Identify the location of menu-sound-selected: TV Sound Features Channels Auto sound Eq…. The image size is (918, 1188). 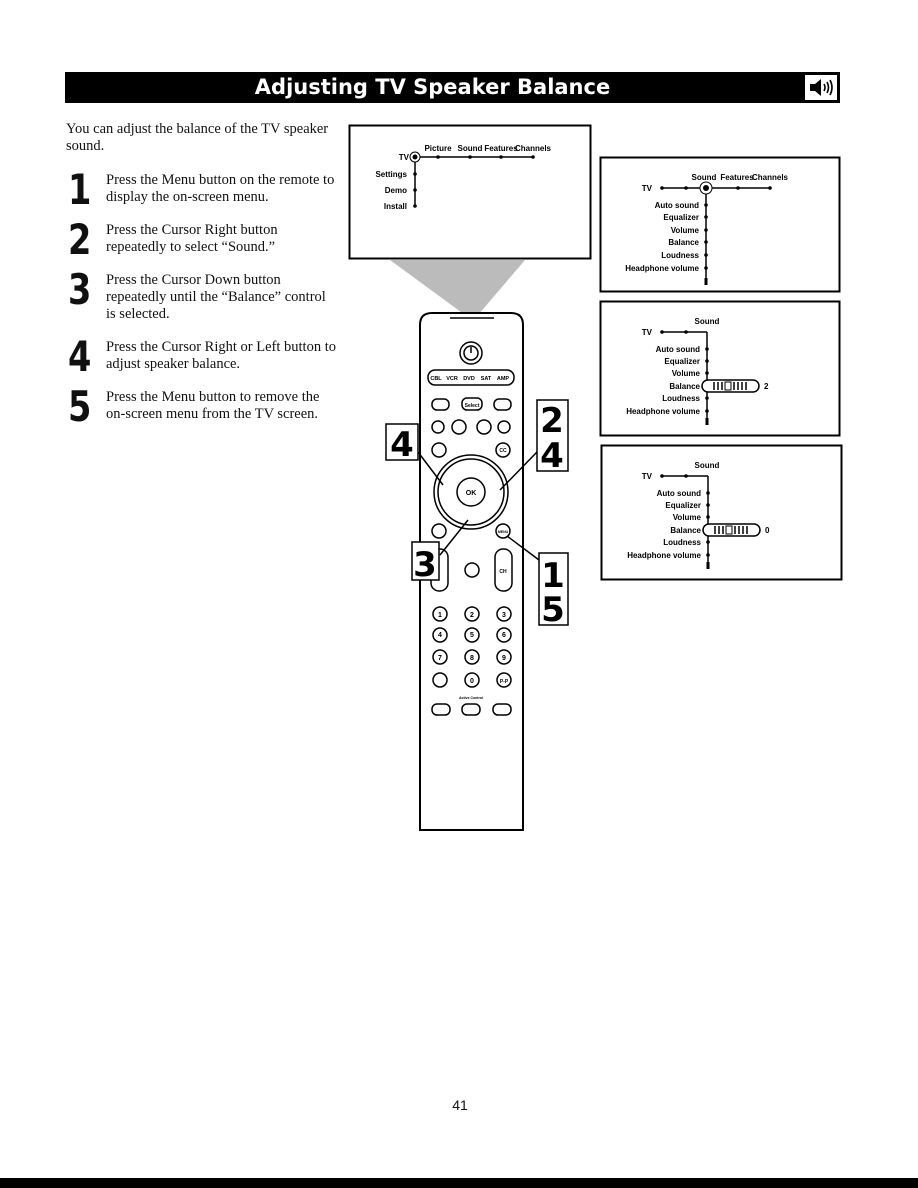
(720, 224).